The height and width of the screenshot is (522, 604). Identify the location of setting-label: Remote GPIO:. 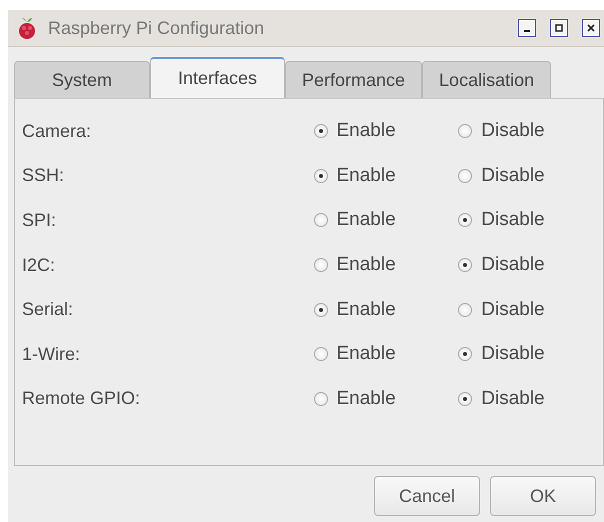
(82, 399).